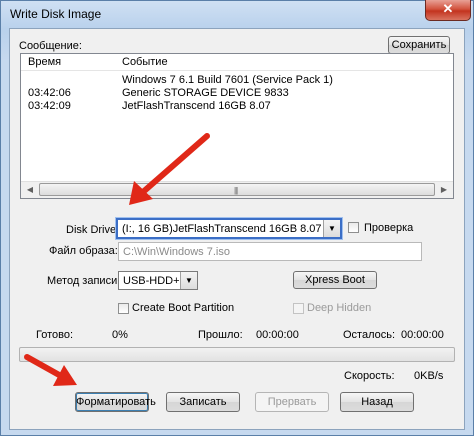 The height and width of the screenshot is (437, 474). Describe the element at coordinates (30, 190) in the screenshot. I see `scroll-left-icon: ◀` at that location.